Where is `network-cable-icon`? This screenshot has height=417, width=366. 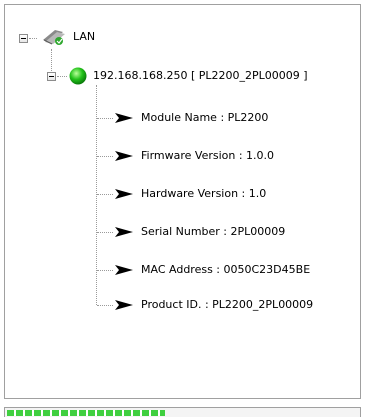
network-cable-icon is located at coordinates (54, 37).